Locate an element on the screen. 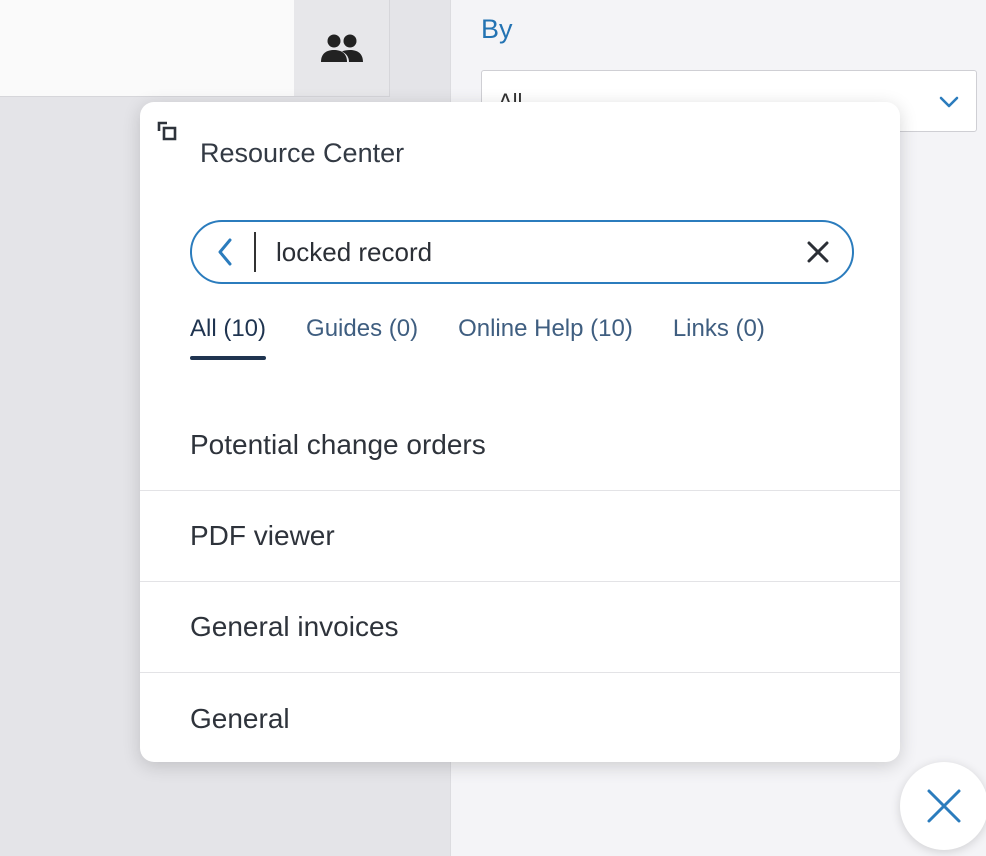  list-item: General invoices is located at coordinates (520, 627).